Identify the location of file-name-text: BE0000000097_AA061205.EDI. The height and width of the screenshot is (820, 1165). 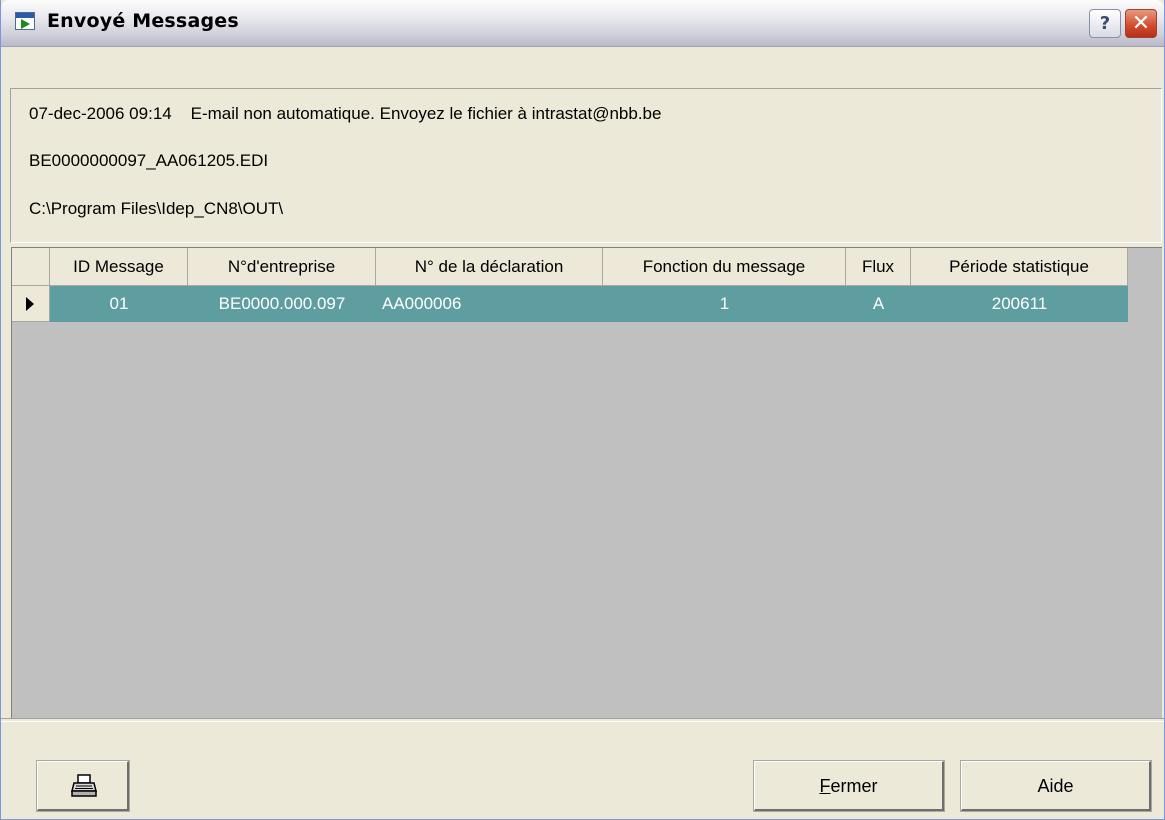
(149, 160).